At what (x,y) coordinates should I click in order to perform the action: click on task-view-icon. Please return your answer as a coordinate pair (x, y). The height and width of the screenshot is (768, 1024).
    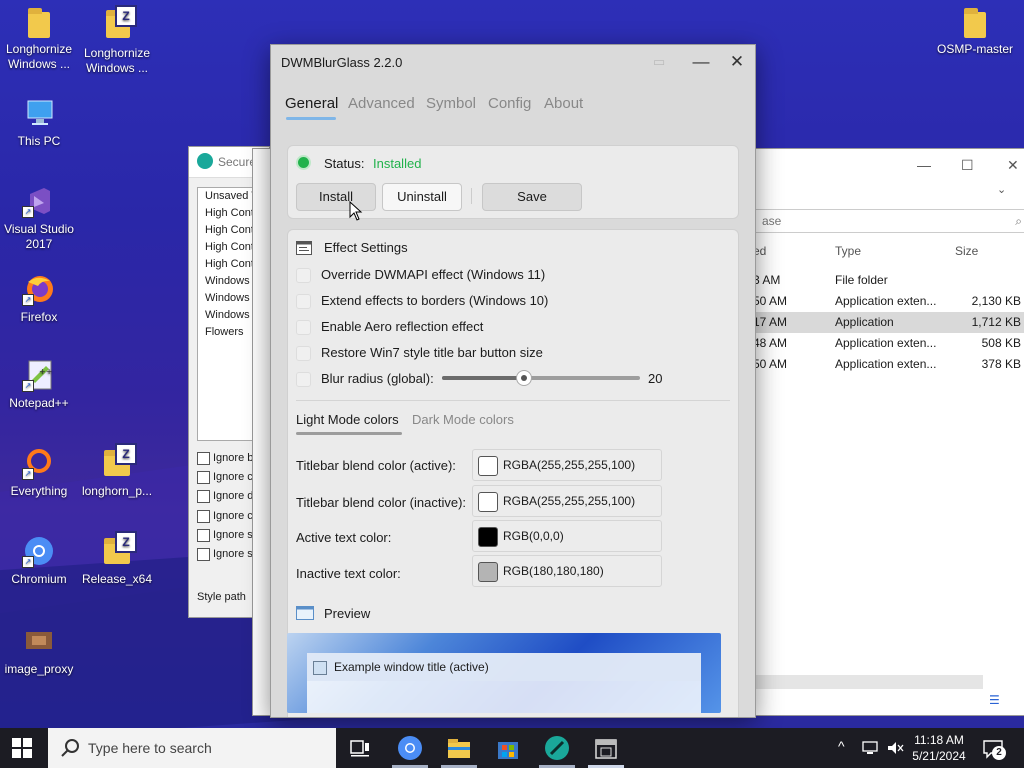
    Looking at the image, I should click on (360, 748).